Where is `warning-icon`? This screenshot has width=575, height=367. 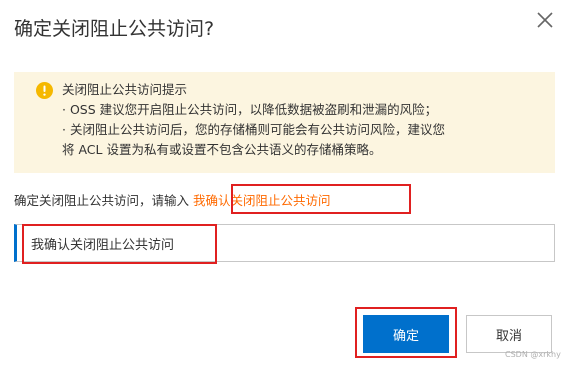
warning-icon is located at coordinates (44, 90).